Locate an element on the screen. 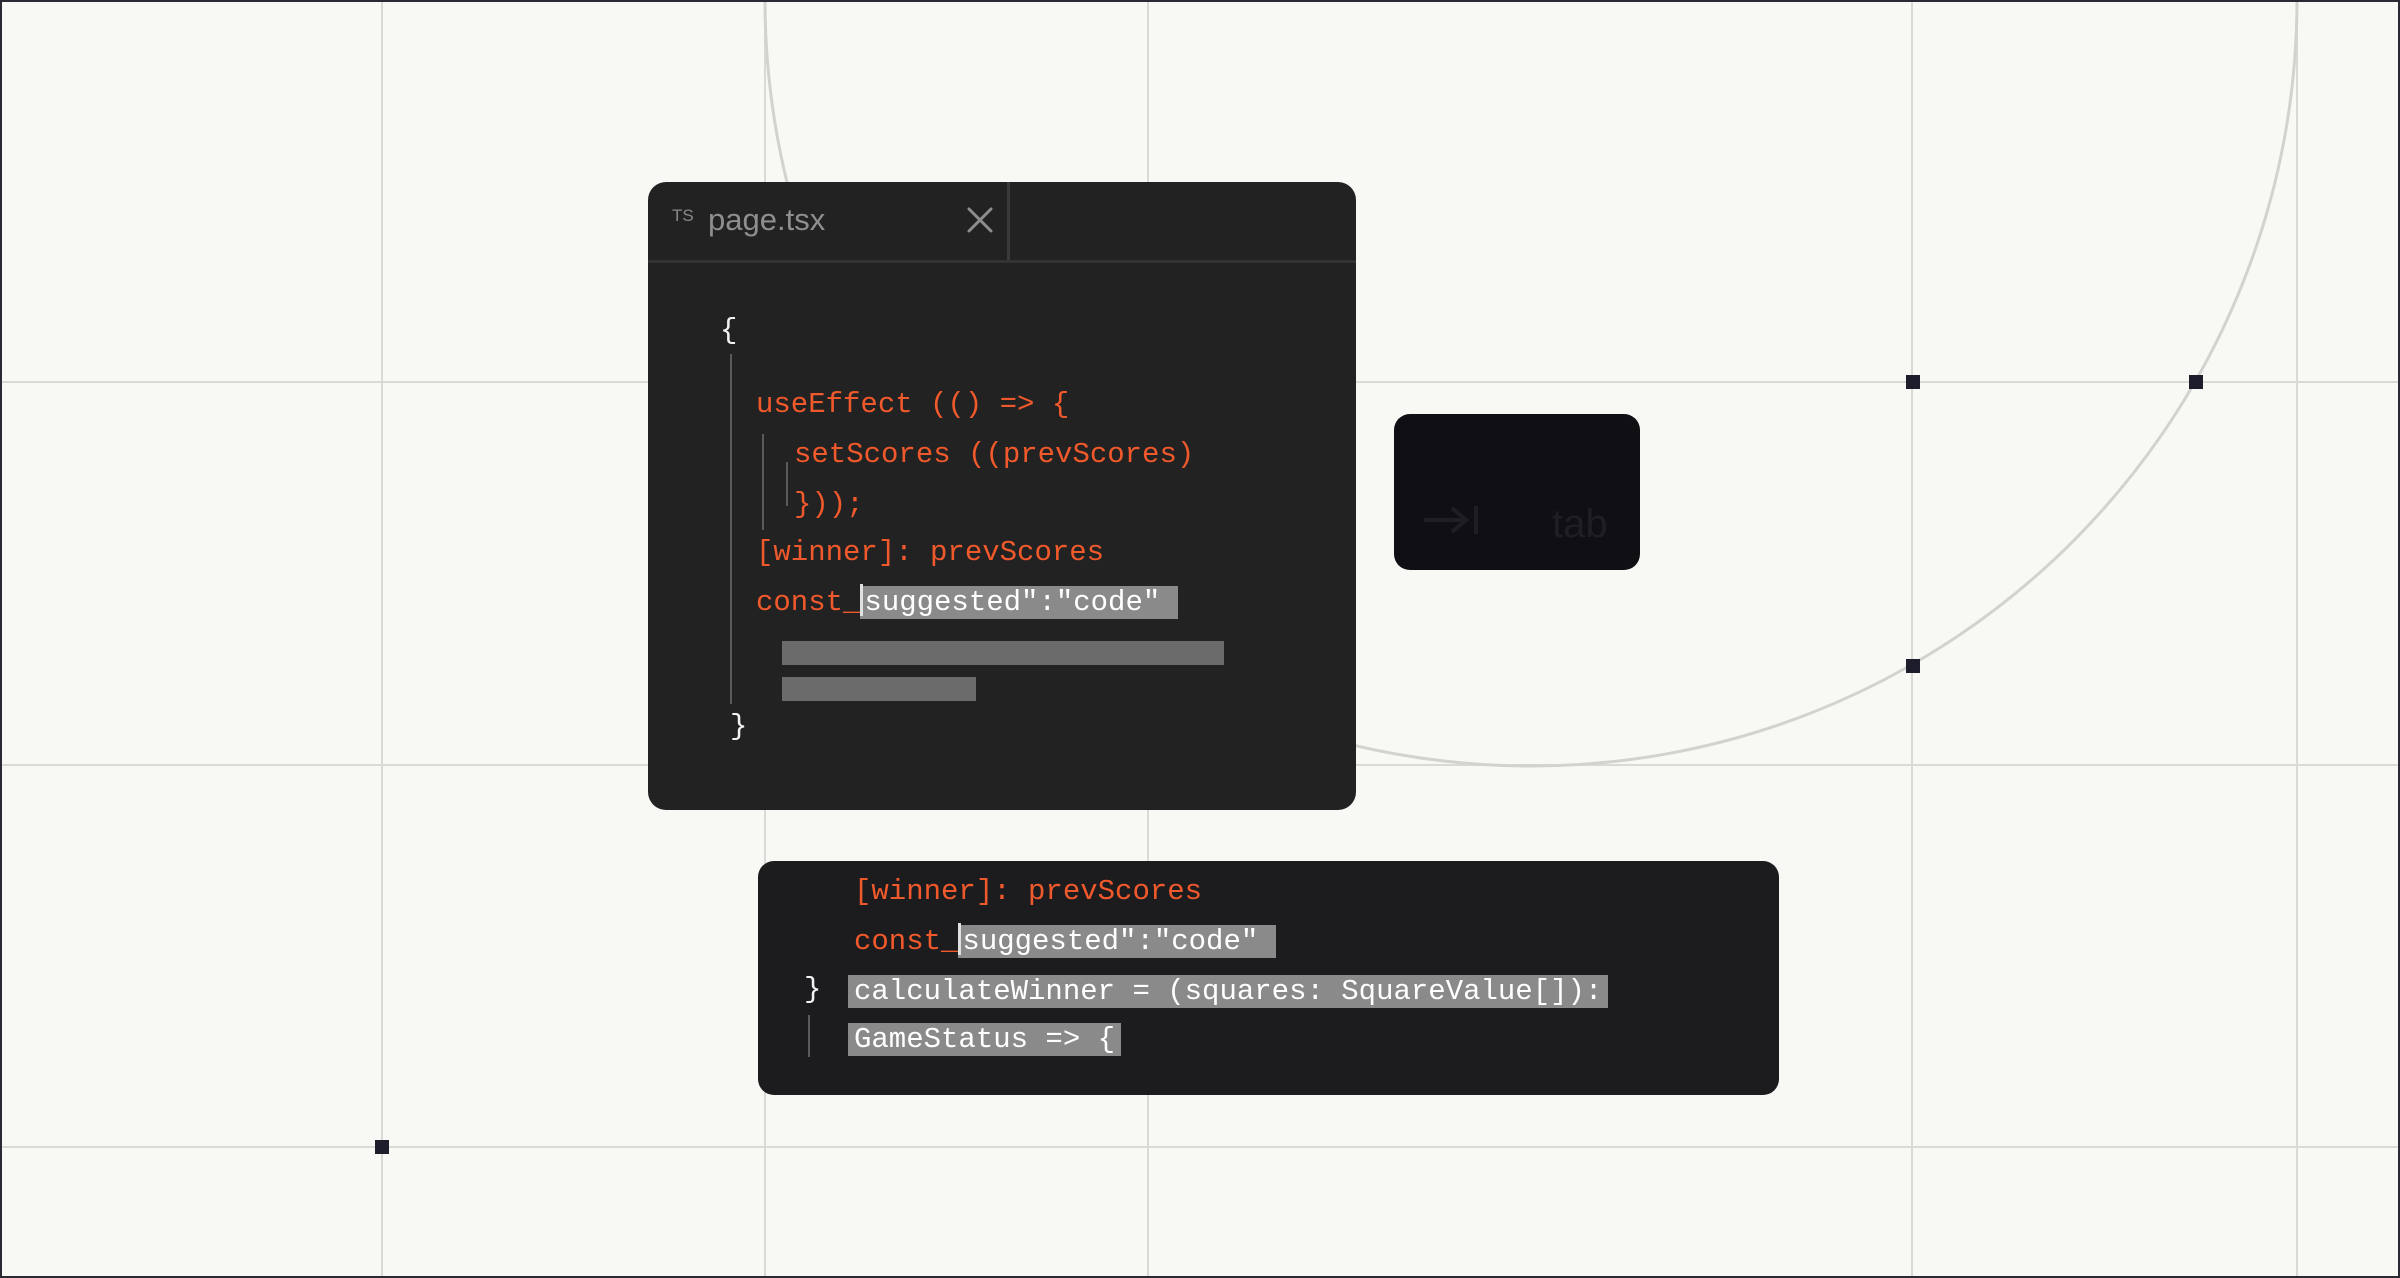  tab-key-hint: tab is located at coordinates (1517, 492).